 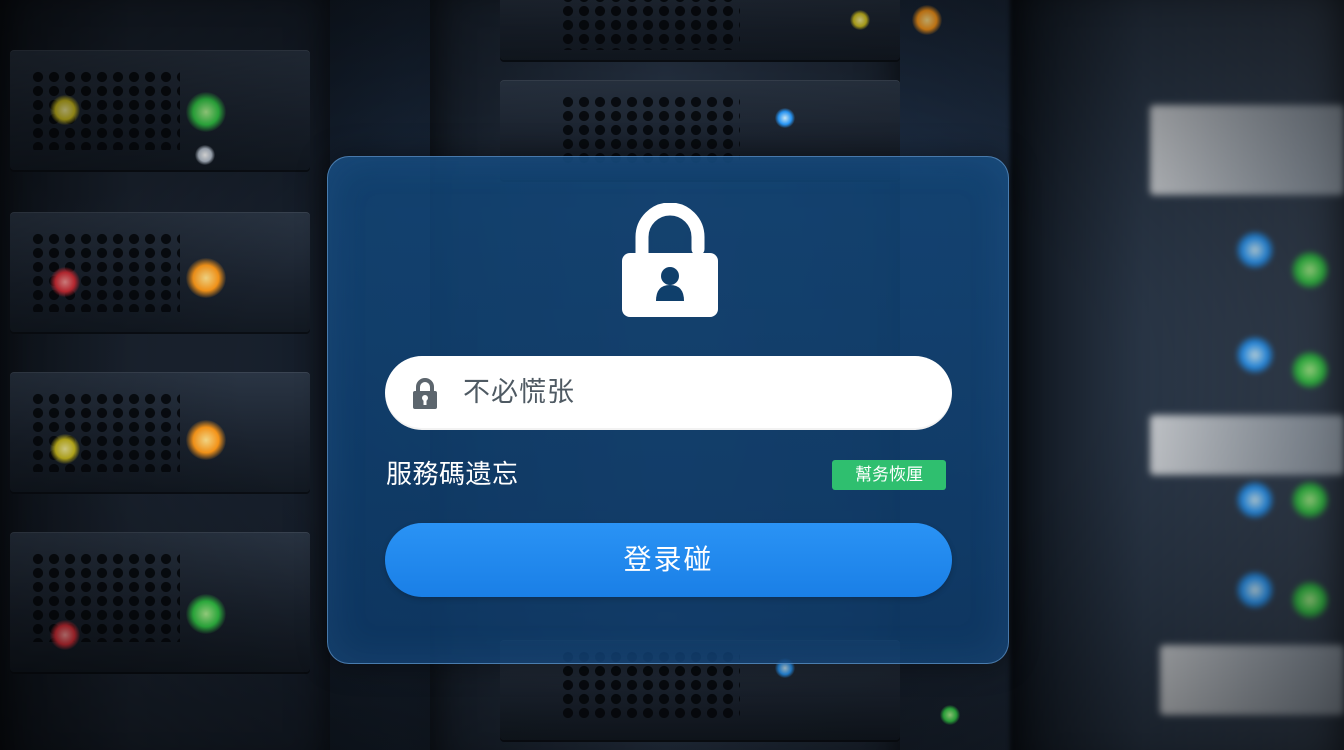 I want to click on padlock-icon, so click(x=670, y=260).